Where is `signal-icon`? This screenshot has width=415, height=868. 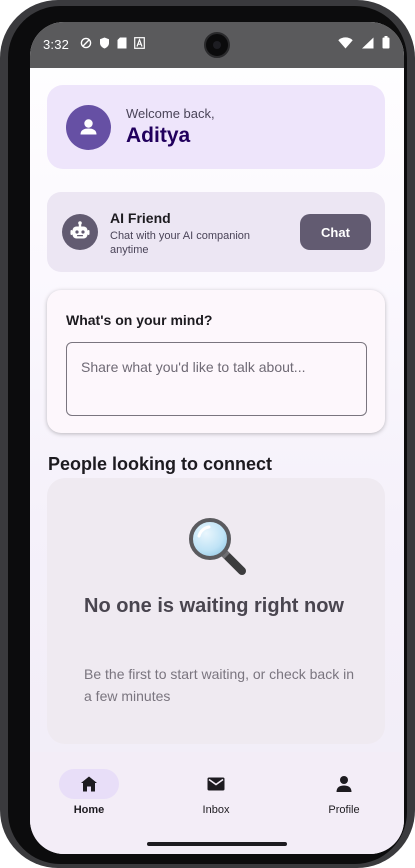
signal-icon is located at coordinates (368, 42).